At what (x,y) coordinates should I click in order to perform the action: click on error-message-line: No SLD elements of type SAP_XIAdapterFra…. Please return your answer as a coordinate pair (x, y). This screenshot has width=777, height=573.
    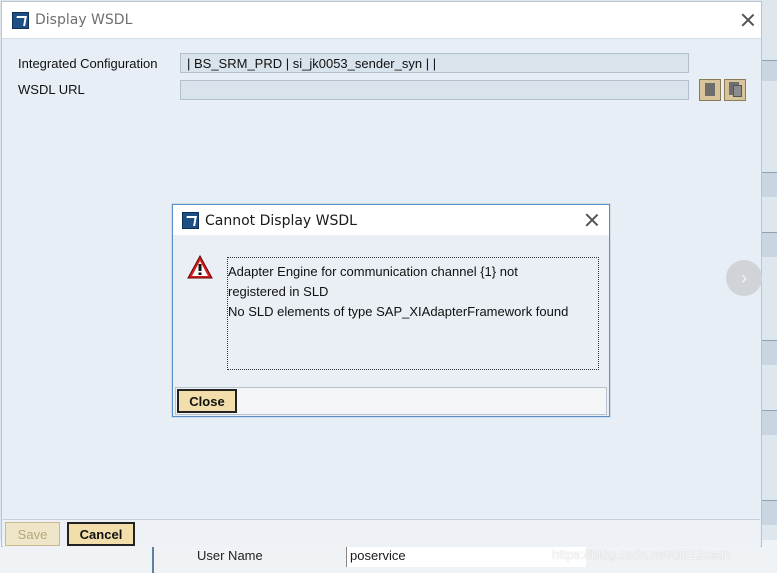
    Looking at the image, I should click on (398, 311).